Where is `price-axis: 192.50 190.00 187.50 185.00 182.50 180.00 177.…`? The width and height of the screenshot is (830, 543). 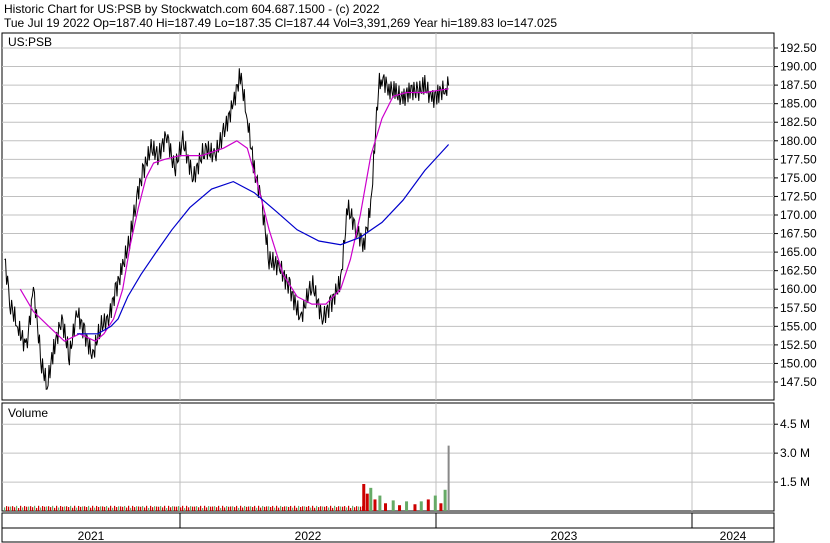
price-axis: 192.50 190.00 187.50 185.00 182.50 180.00 177.… is located at coordinates (795, 215).